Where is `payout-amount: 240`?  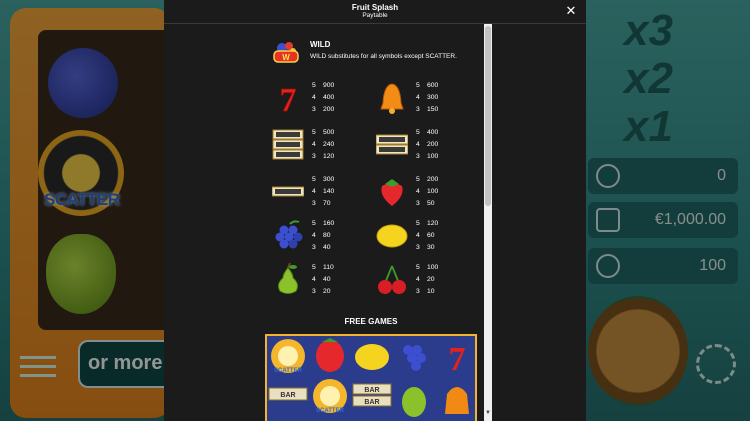 payout-amount: 240 is located at coordinates (329, 144).